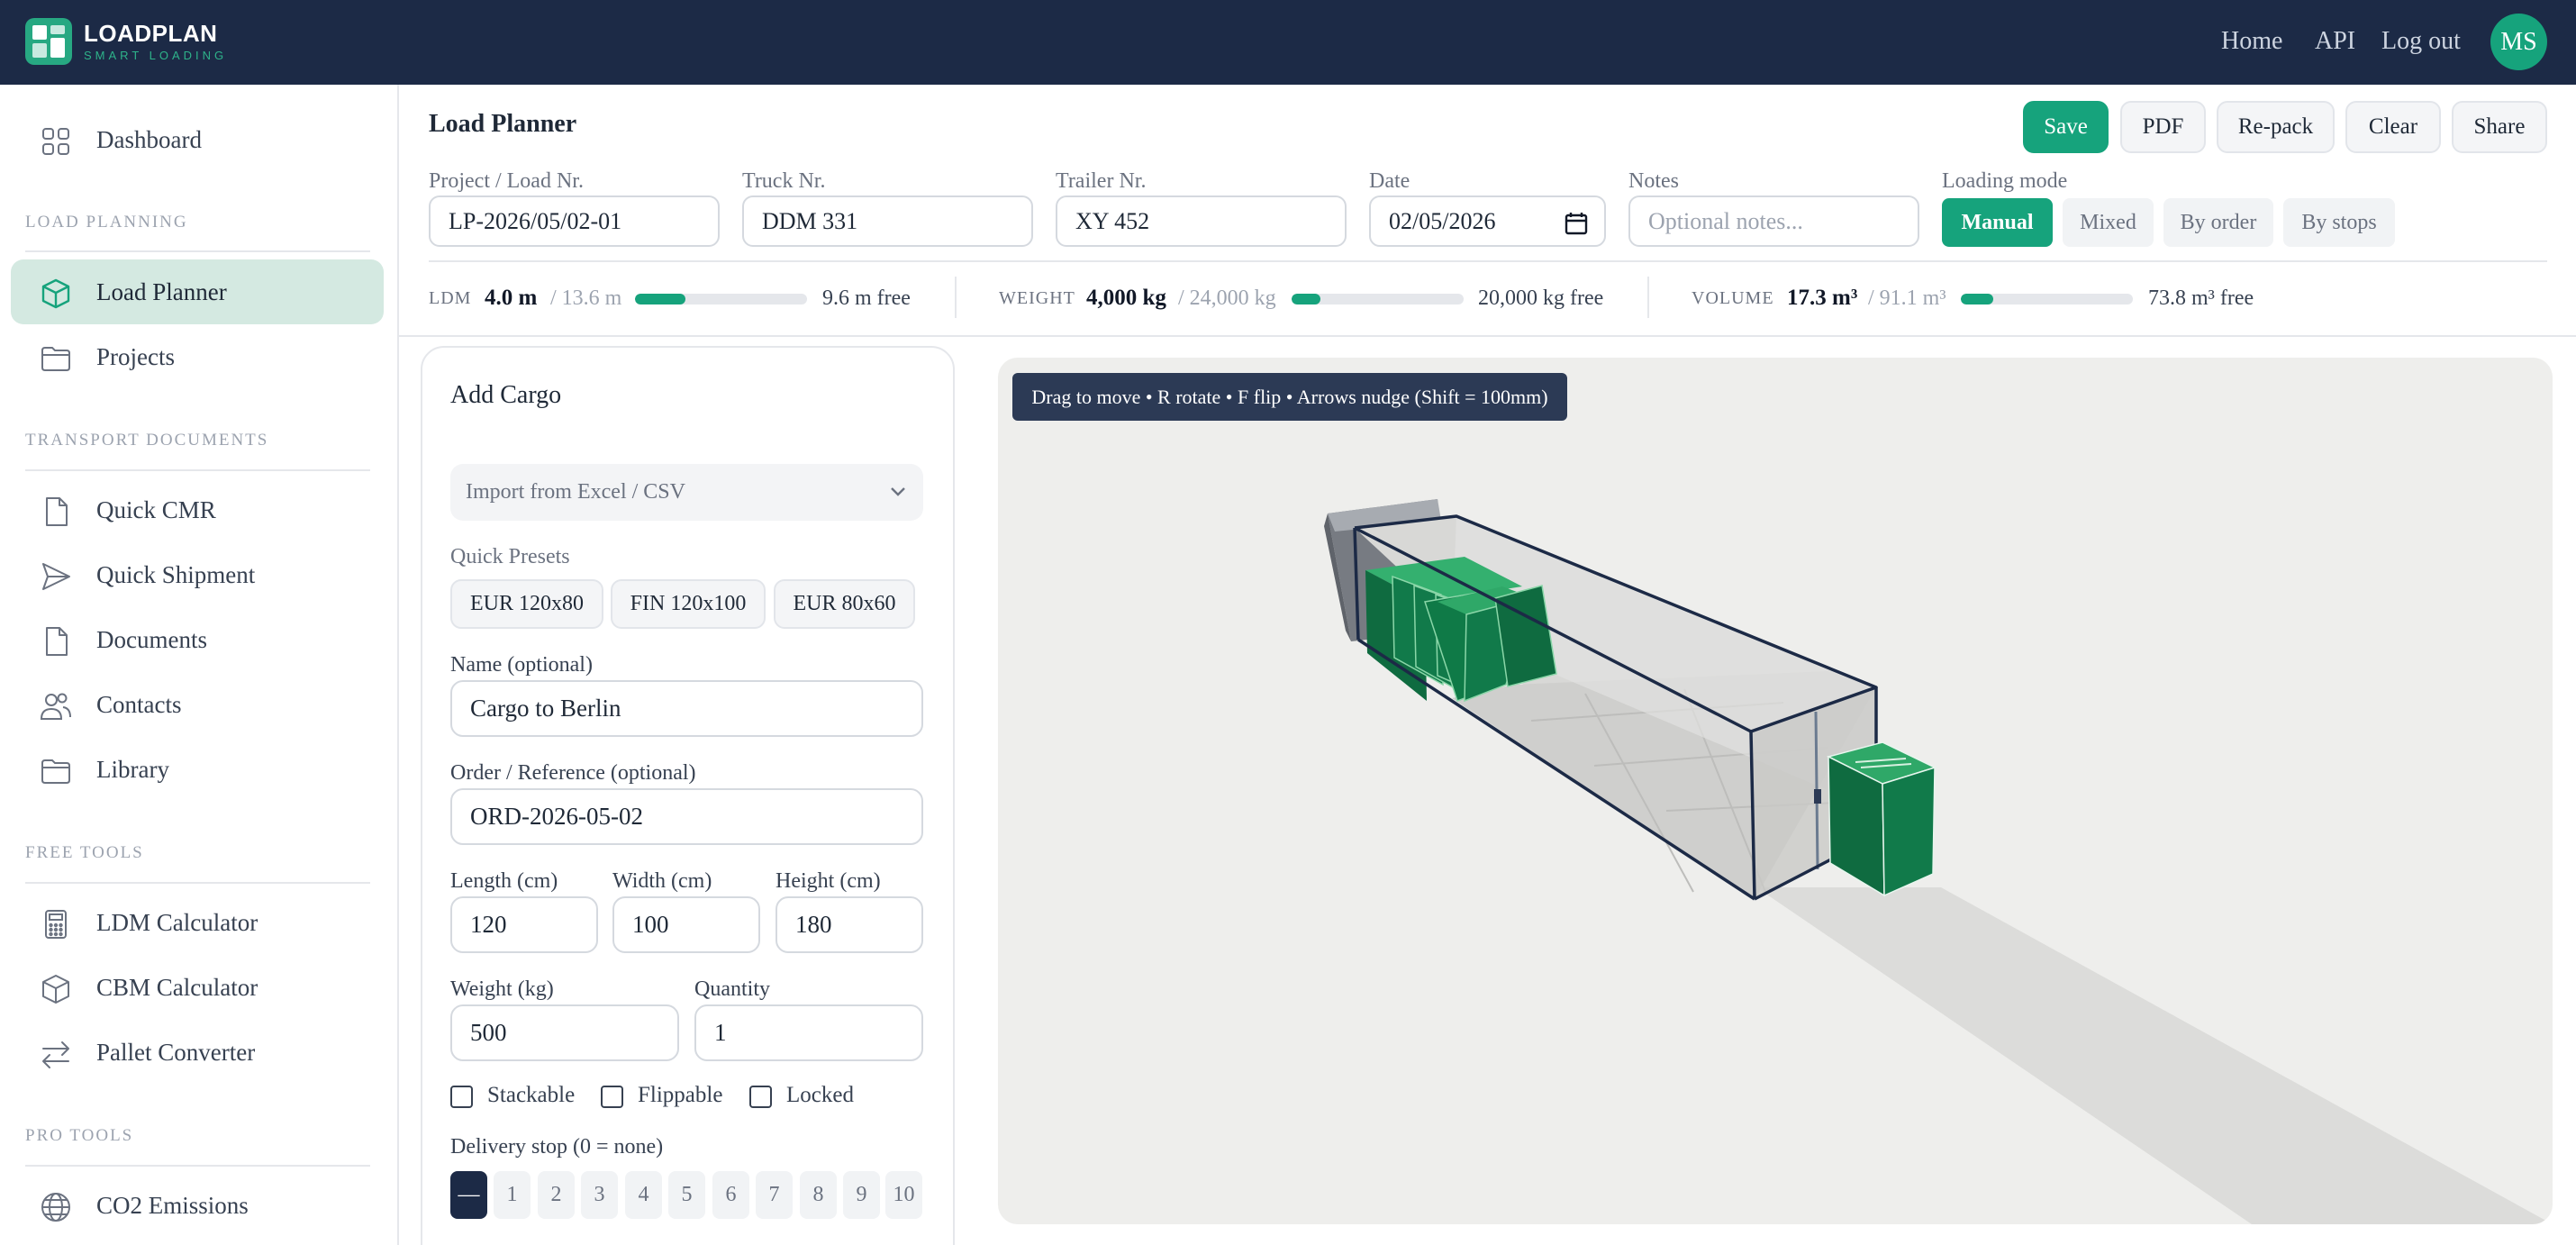  I want to click on length-input: 120, so click(524, 924).